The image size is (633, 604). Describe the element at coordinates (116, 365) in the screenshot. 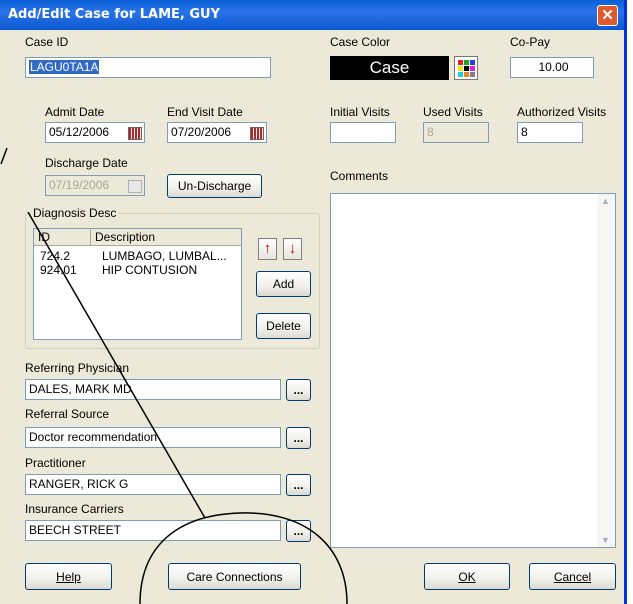

I see `annotation-pointer-line` at that location.